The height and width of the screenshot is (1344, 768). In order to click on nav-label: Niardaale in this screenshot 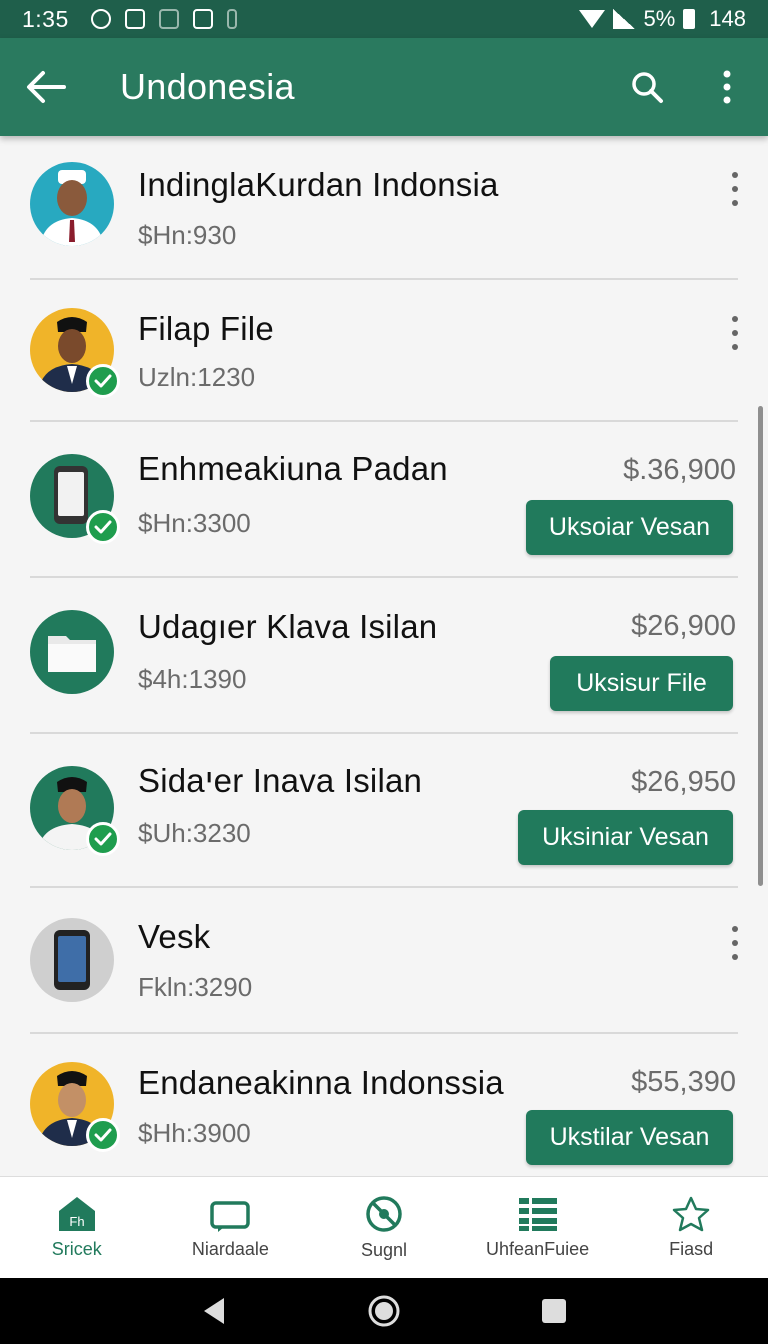, I will do `click(230, 1249)`.